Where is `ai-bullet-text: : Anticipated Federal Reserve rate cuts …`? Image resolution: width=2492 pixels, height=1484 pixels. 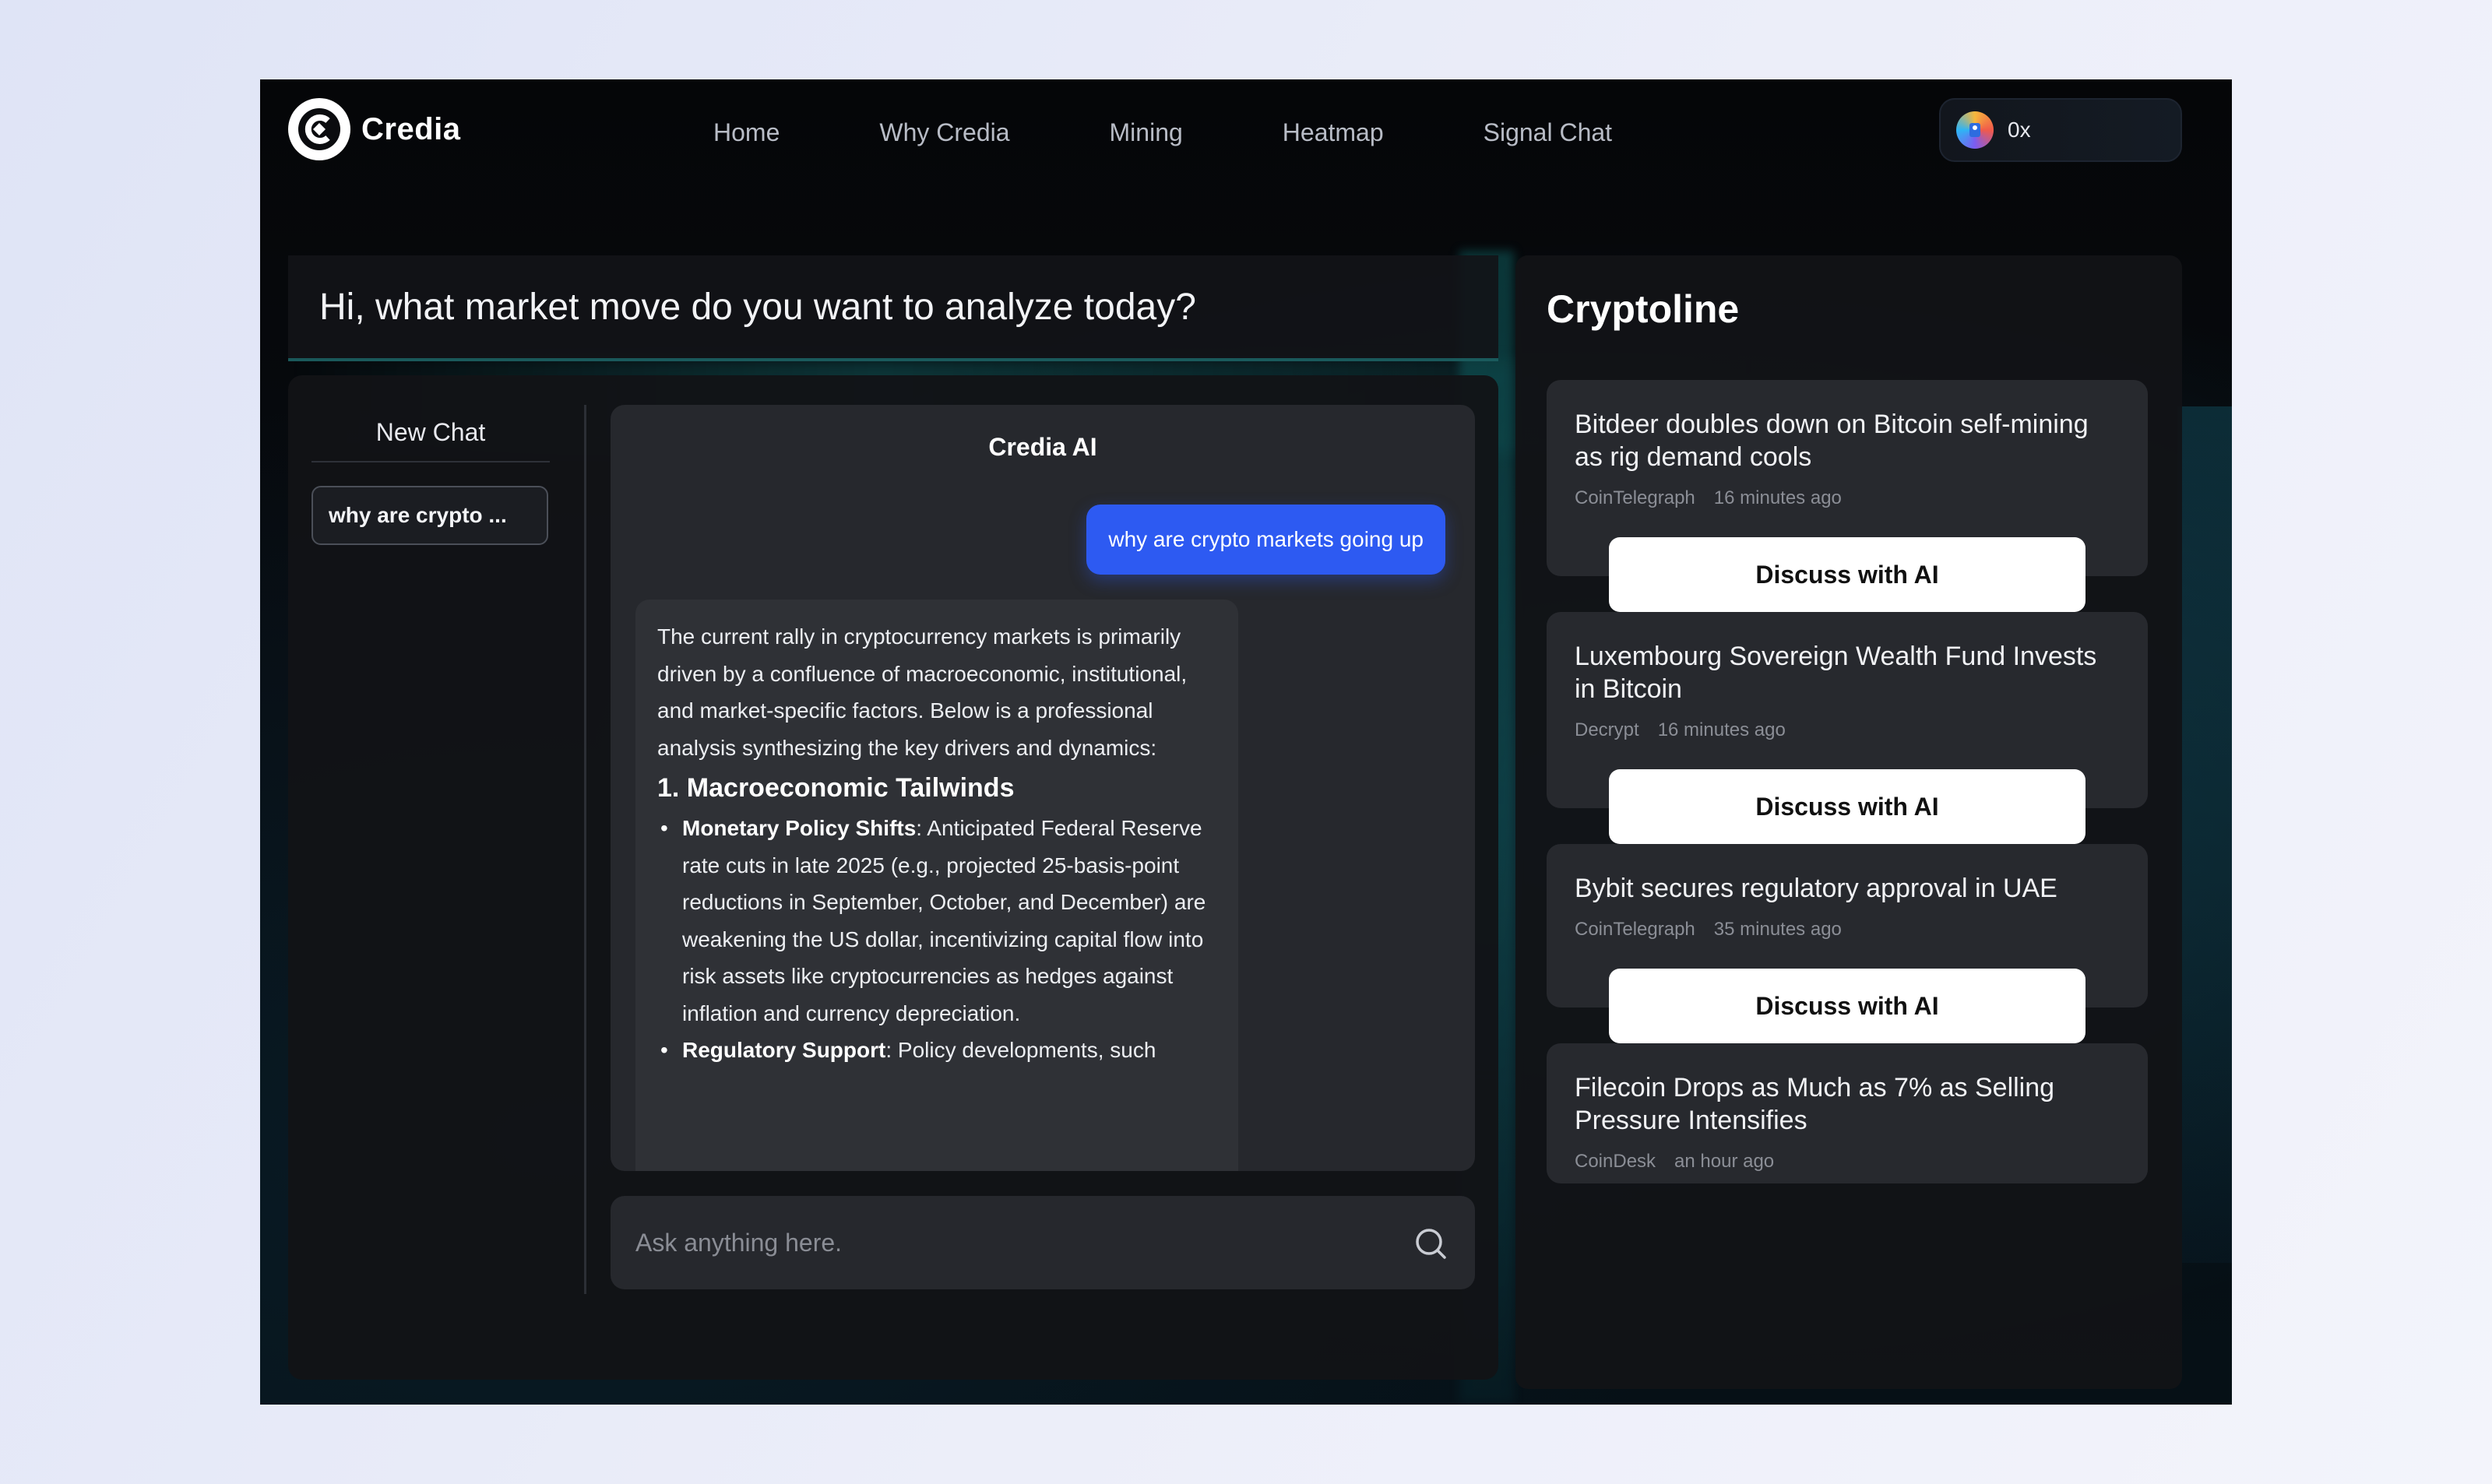
ai-bullet-text: : Anticipated Federal Reserve rate cuts … is located at coordinates (944, 921).